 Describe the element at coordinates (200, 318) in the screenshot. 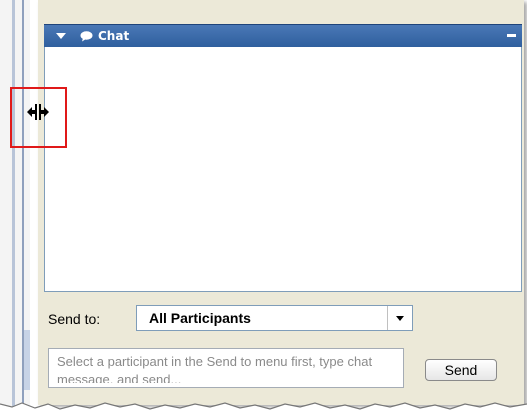

I see `send-to-selected-value: All Participants` at that location.